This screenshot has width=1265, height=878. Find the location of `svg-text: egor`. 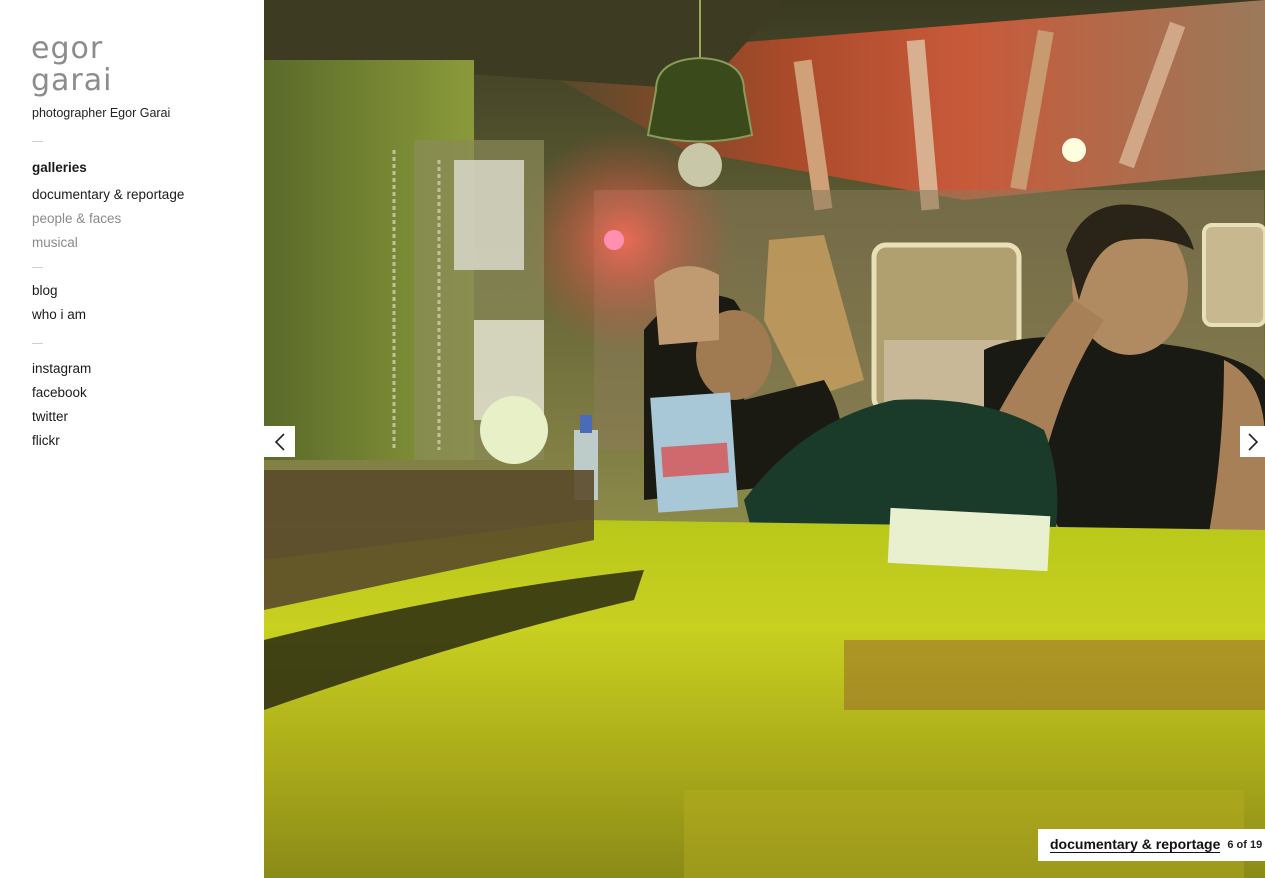

svg-text: egor is located at coordinates (67, 49).